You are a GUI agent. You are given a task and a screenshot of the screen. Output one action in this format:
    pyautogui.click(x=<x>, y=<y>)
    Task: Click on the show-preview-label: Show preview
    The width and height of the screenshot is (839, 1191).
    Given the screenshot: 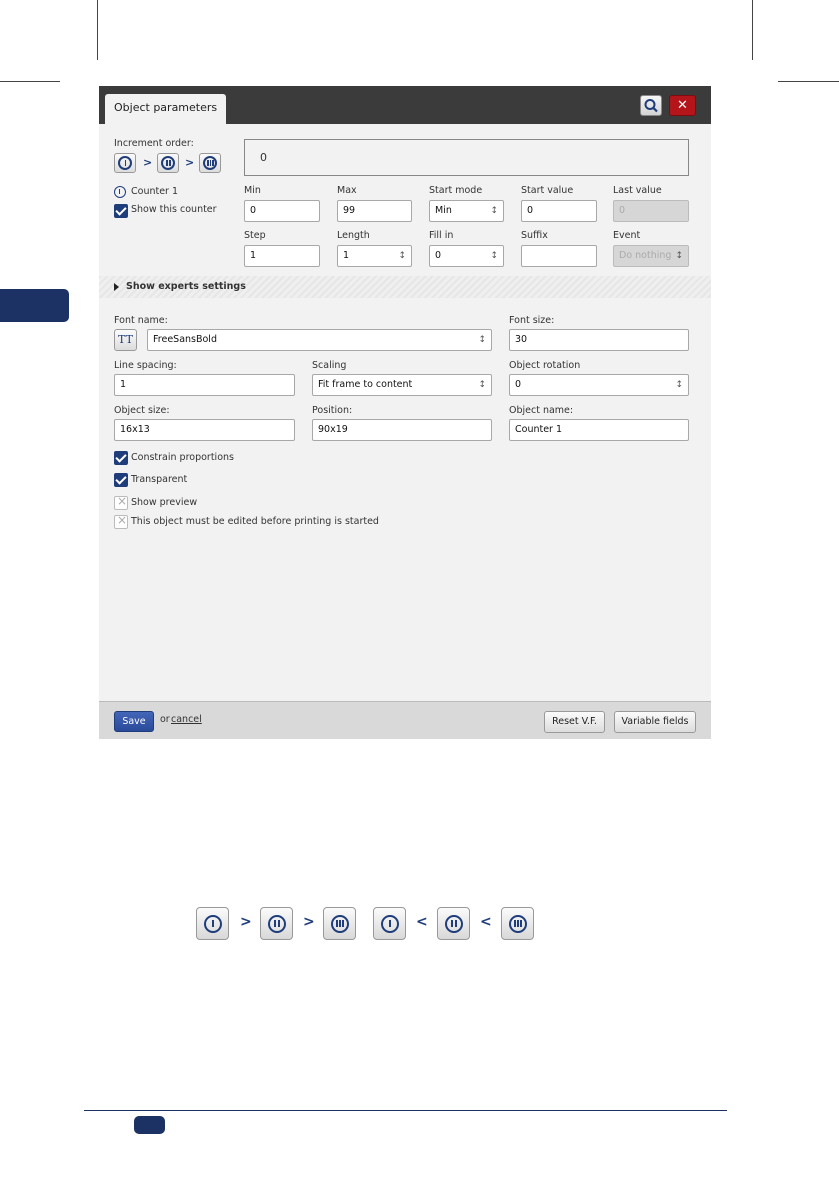 What is the action you would take?
    pyautogui.click(x=164, y=502)
    